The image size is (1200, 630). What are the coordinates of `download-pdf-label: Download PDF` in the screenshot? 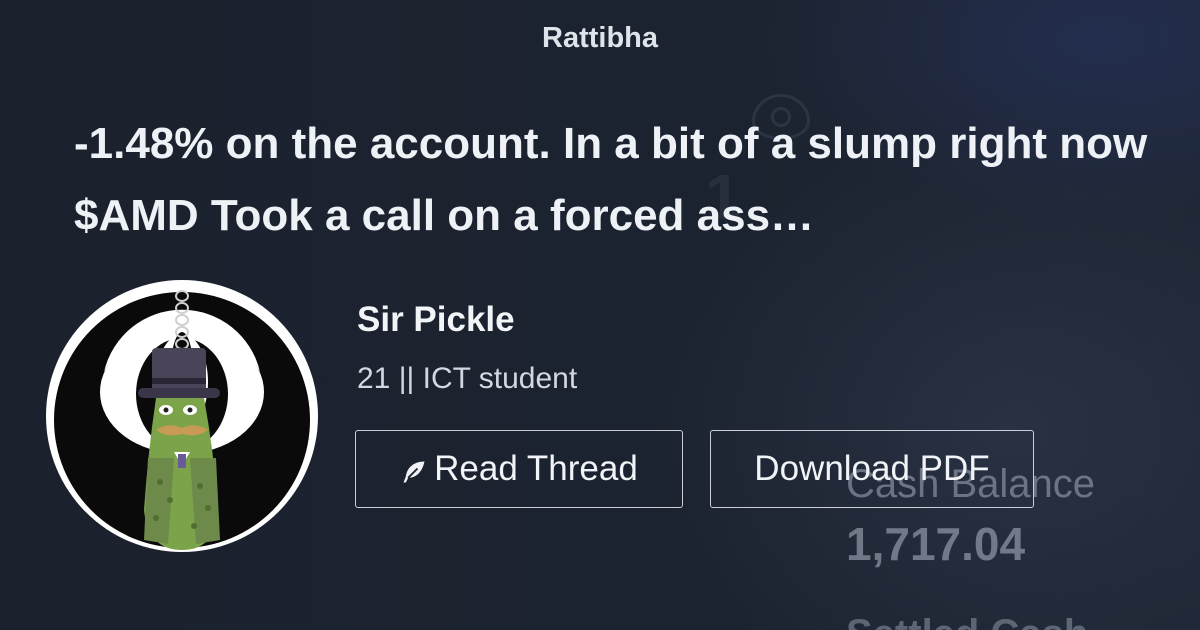 It's located at (872, 468).